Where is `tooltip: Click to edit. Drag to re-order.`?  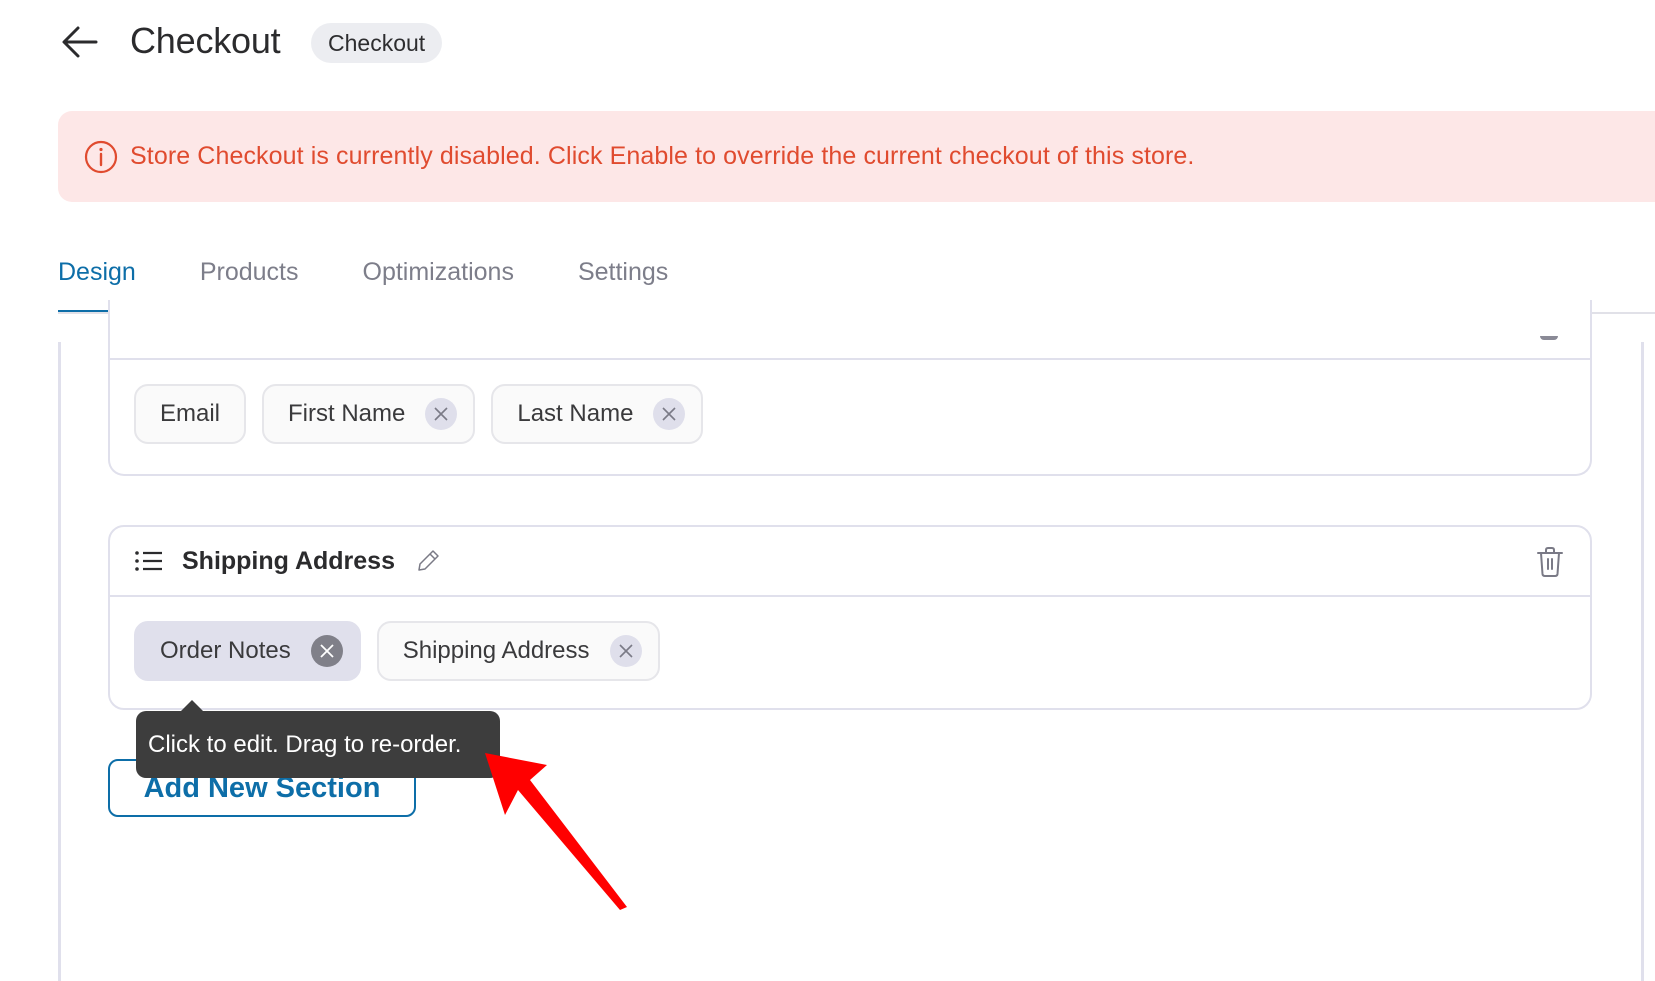 tooltip: Click to edit. Drag to re-order. is located at coordinates (318, 744).